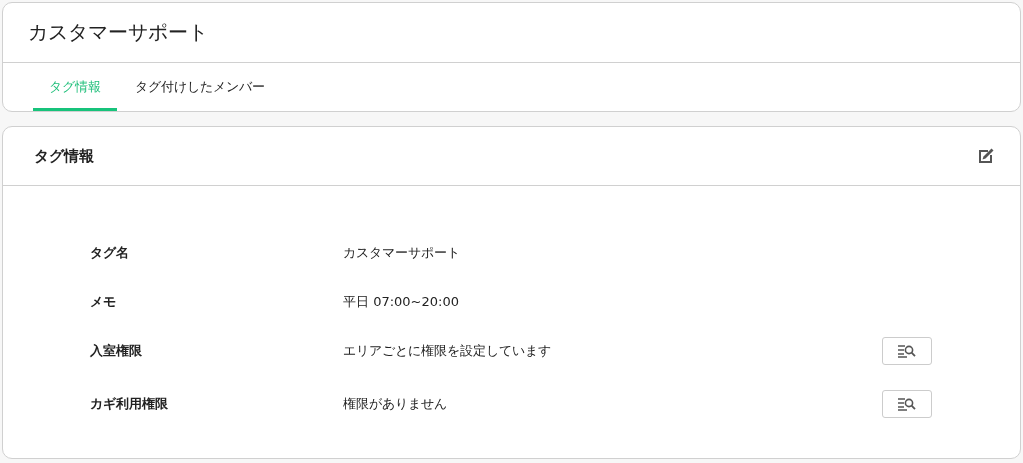 Image resolution: width=1023 pixels, height=463 pixels. I want to click on field-label: カギ利用権限, so click(129, 404).